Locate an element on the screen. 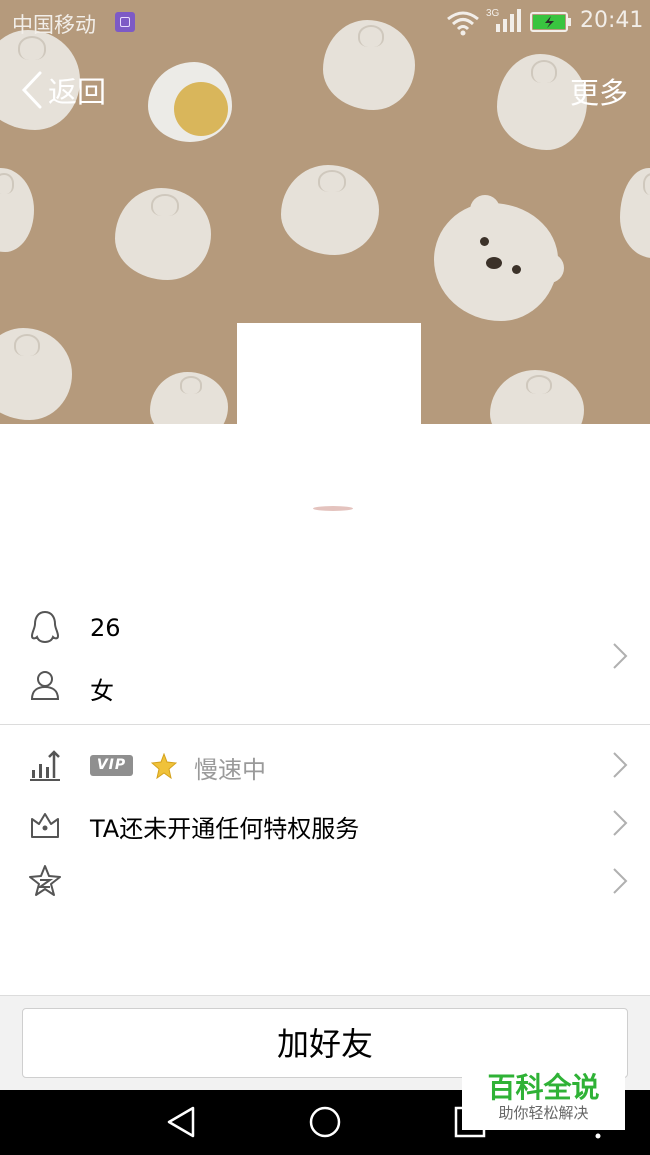 The image size is (650, 1155). level-chart-icon is located at coordinates (45, 765).